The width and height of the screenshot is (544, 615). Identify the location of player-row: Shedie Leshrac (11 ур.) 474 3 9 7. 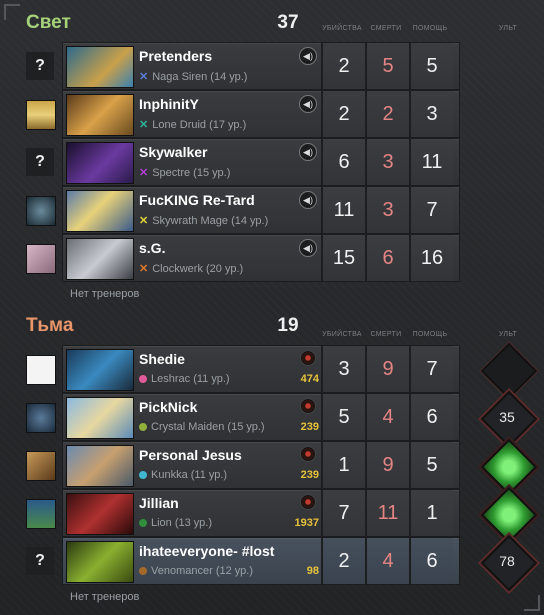
(261, 369).